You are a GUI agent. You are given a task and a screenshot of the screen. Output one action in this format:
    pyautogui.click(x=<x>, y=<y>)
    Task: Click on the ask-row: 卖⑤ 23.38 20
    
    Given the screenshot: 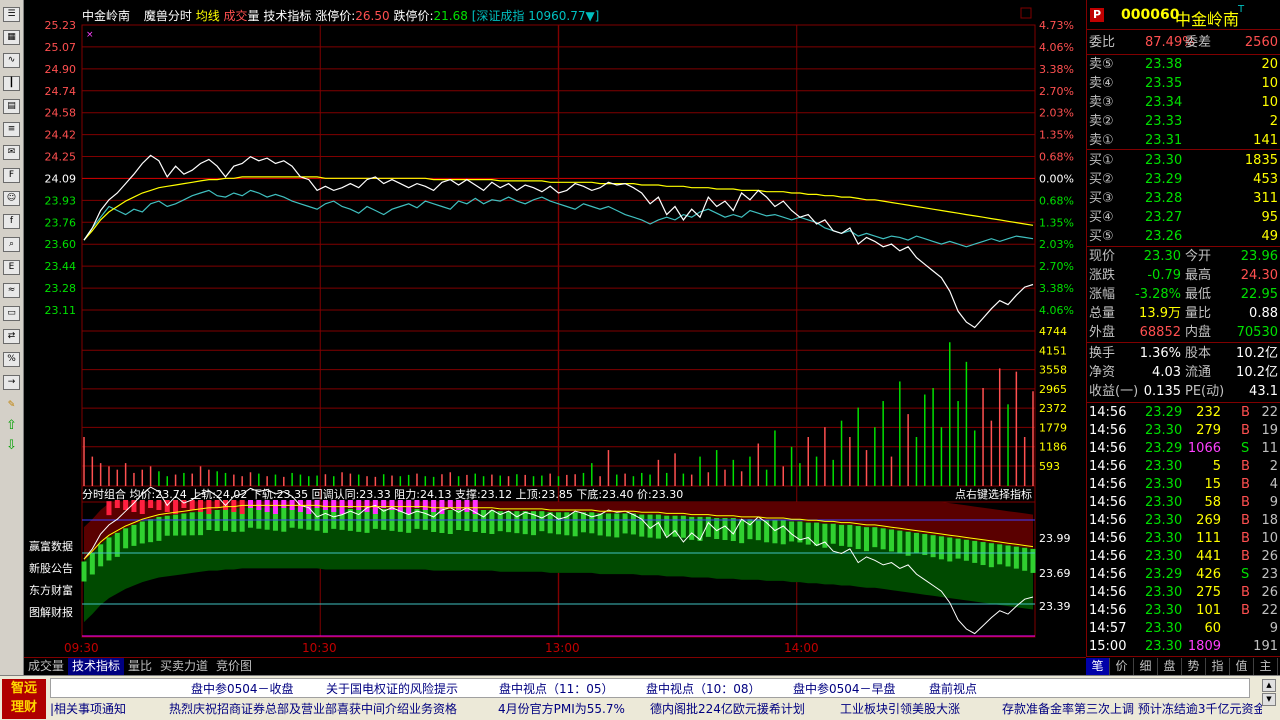 What is the action you would take?
    pyautogui.click(x=1183, y=64)
    